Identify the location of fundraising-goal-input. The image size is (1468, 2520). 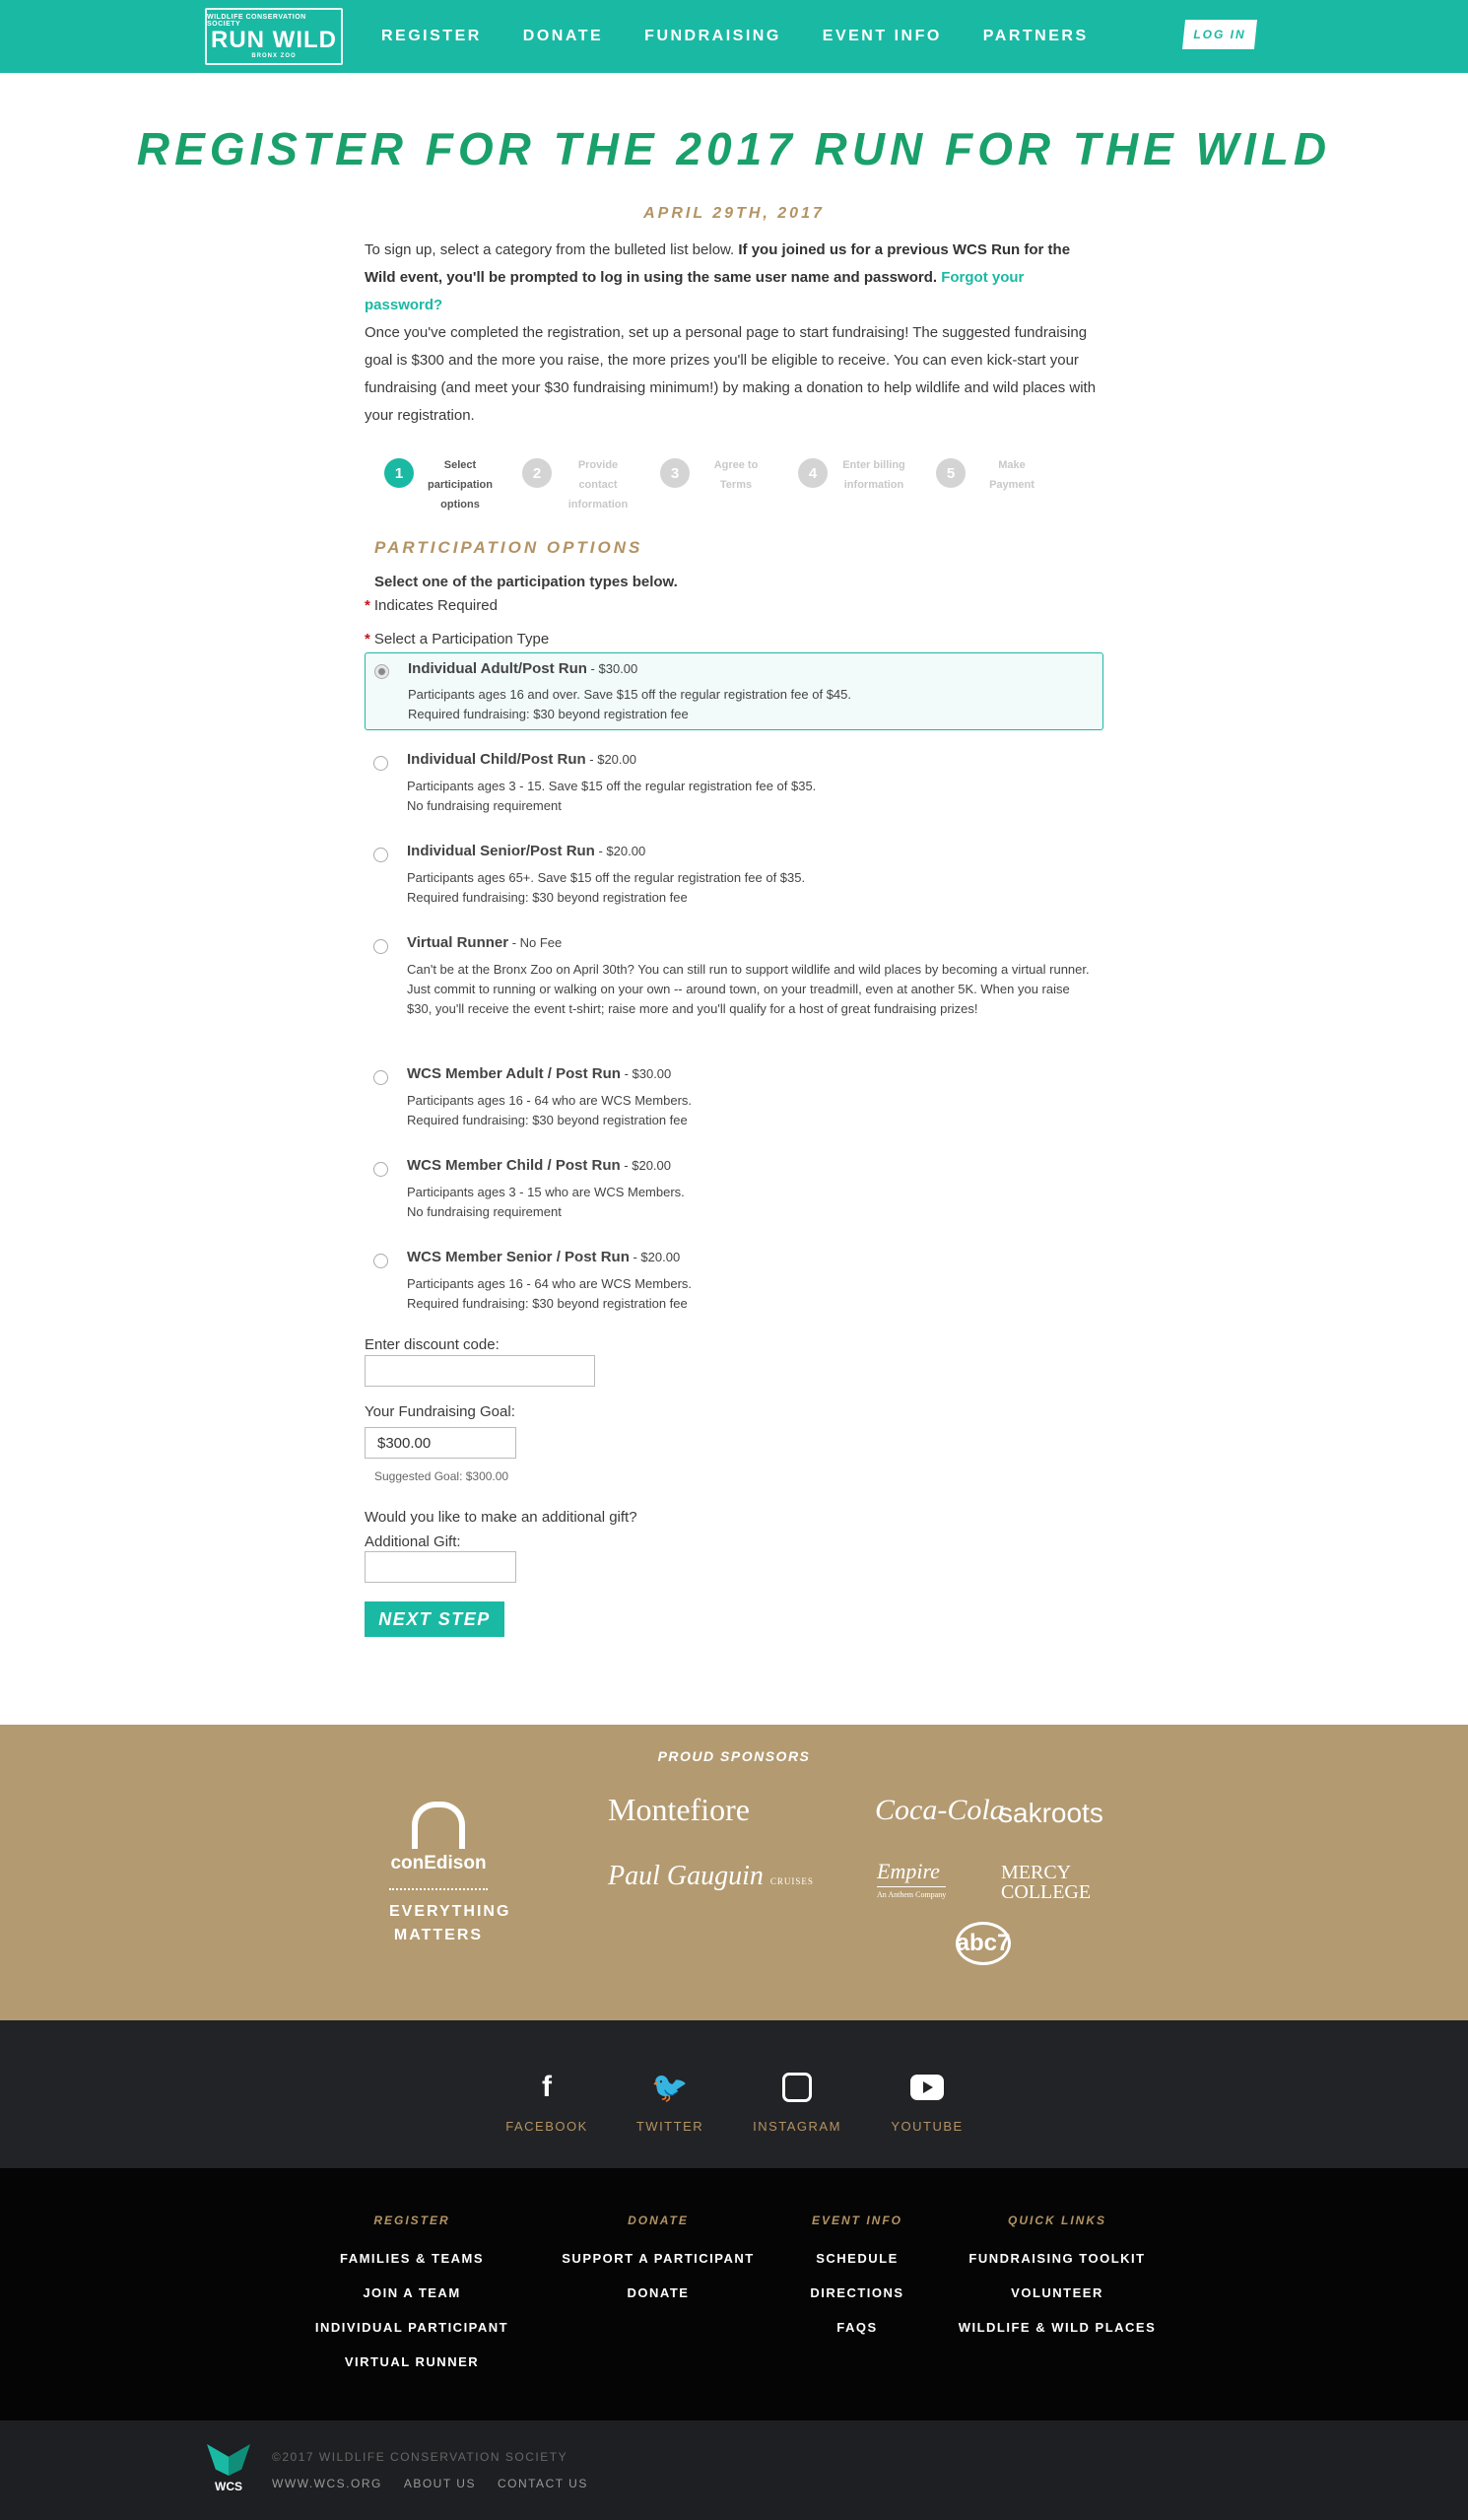
(440, 1443).